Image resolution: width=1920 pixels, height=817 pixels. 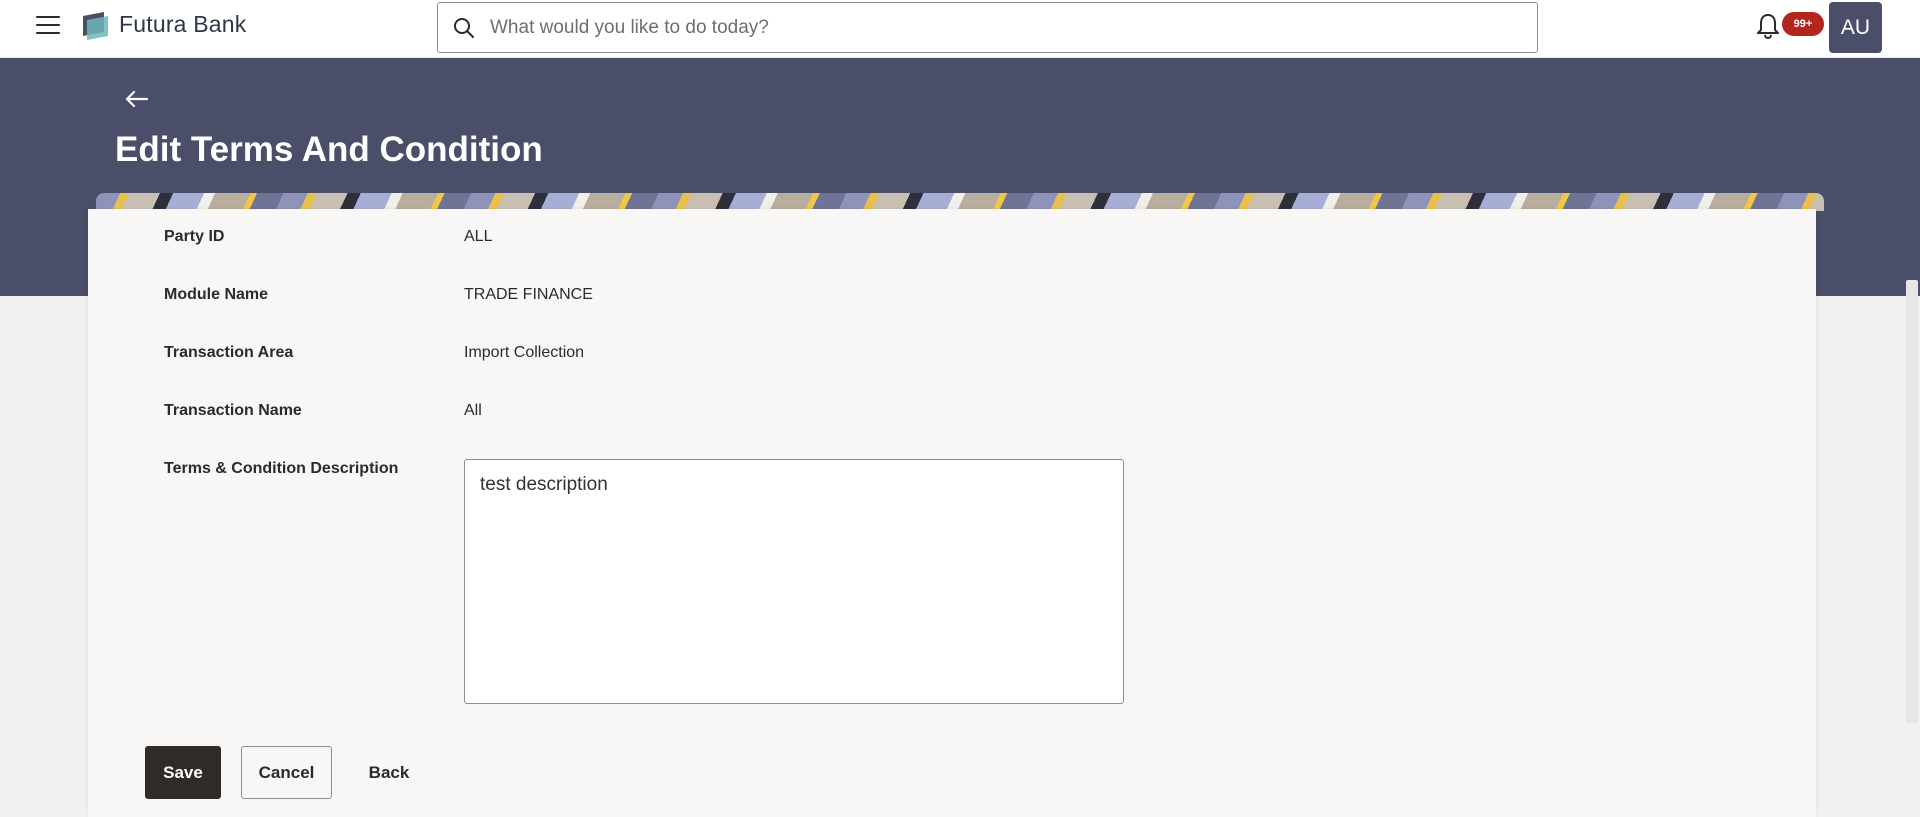 I want to click on party-id-value: ALL, so click(x=478, y=236).